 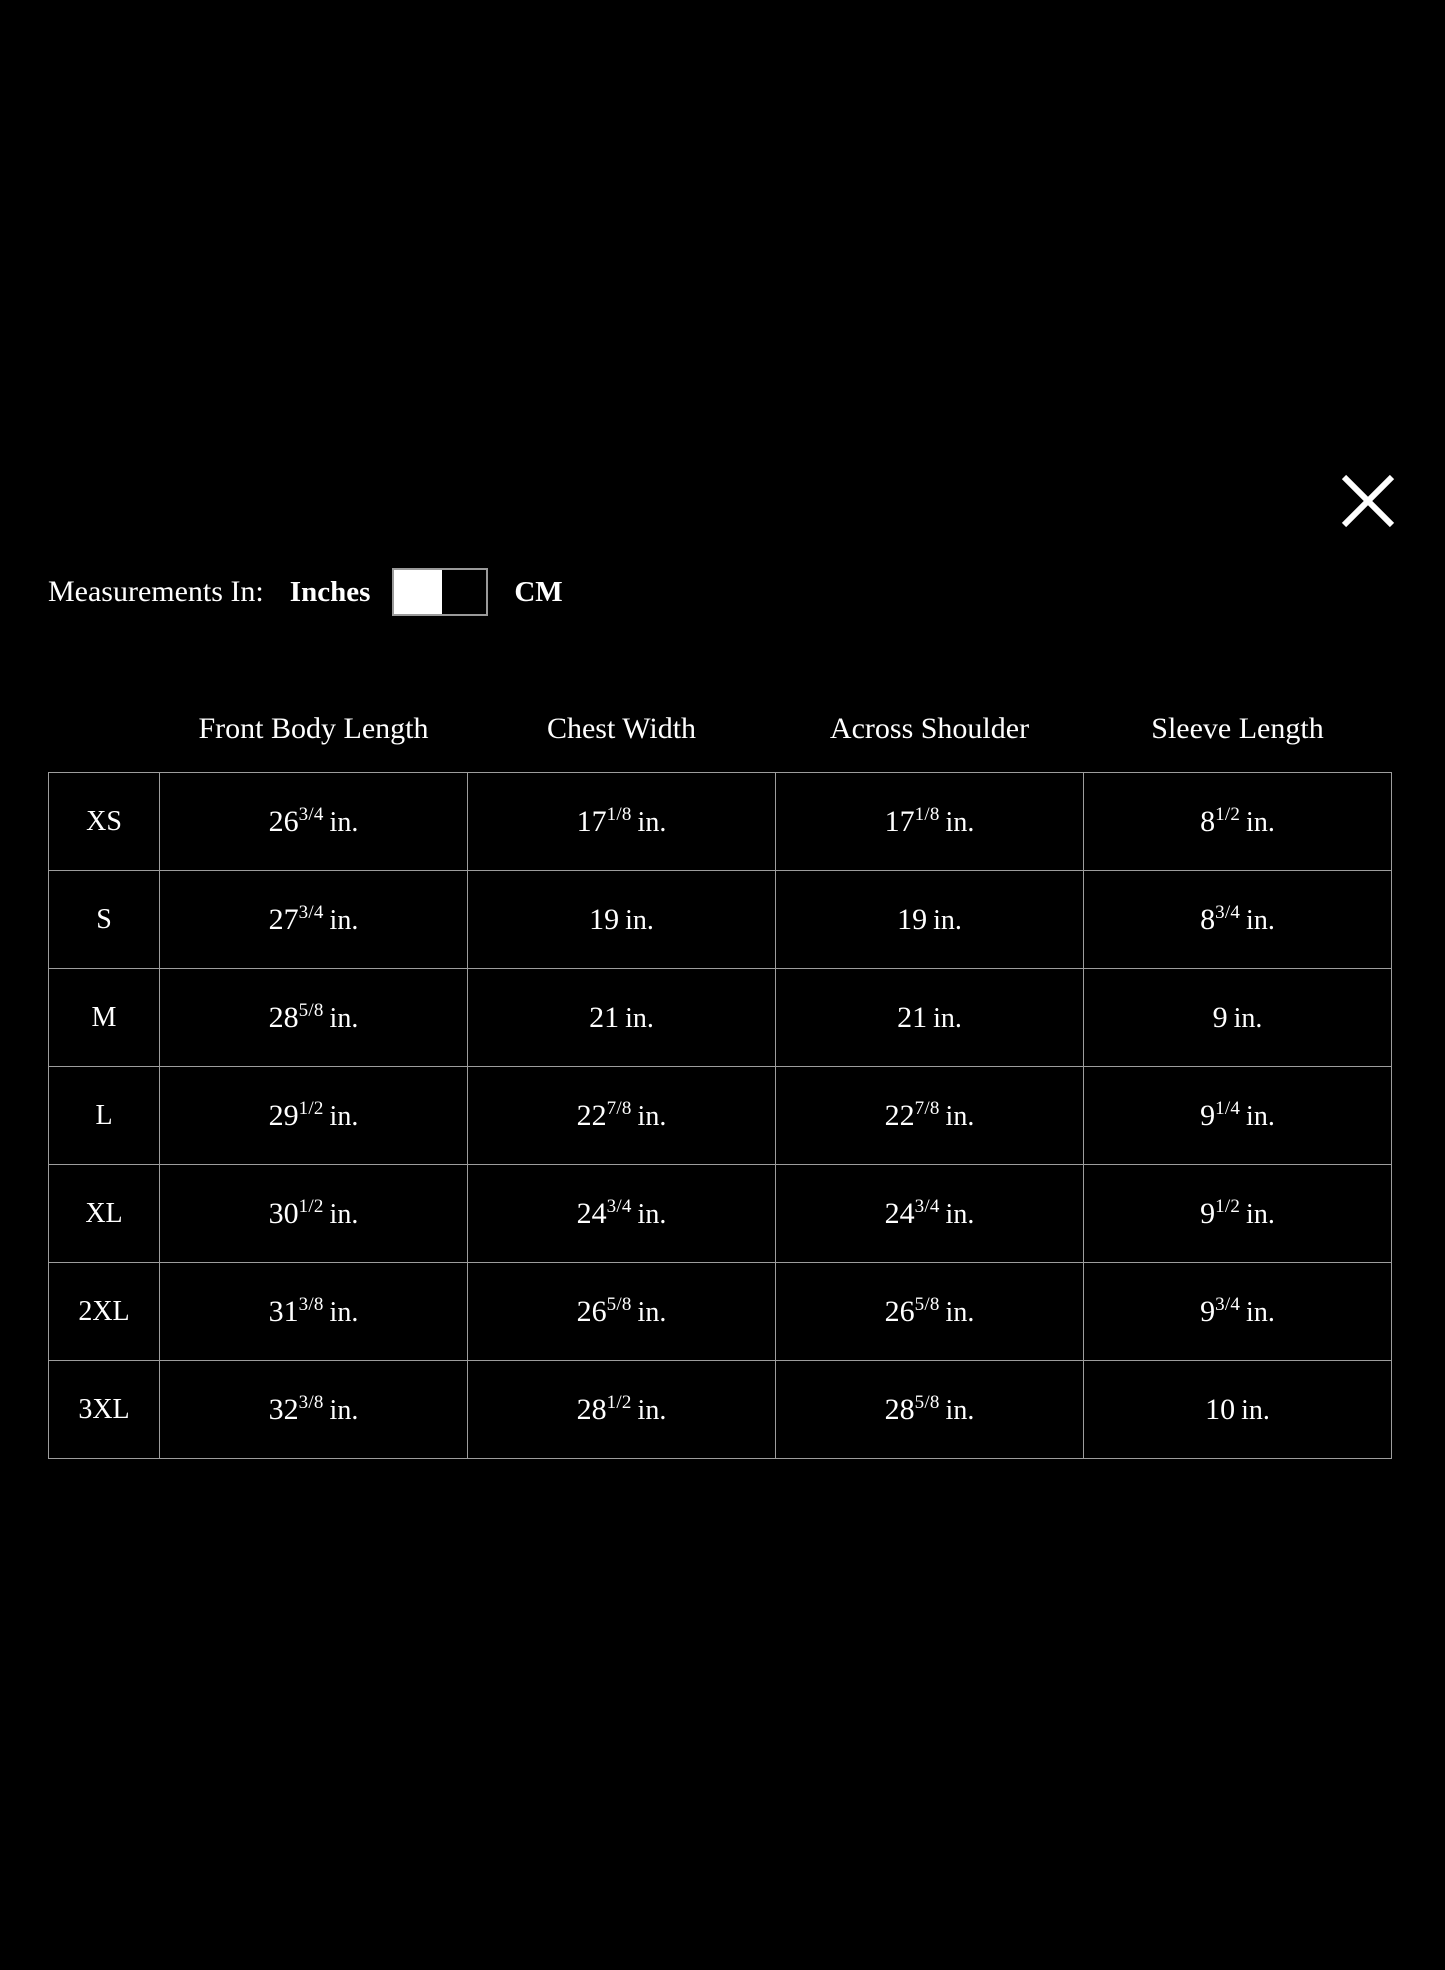 I want to click on measurement-cell-across-shoulder: 265/8 in., so click(x=929, y=1311).